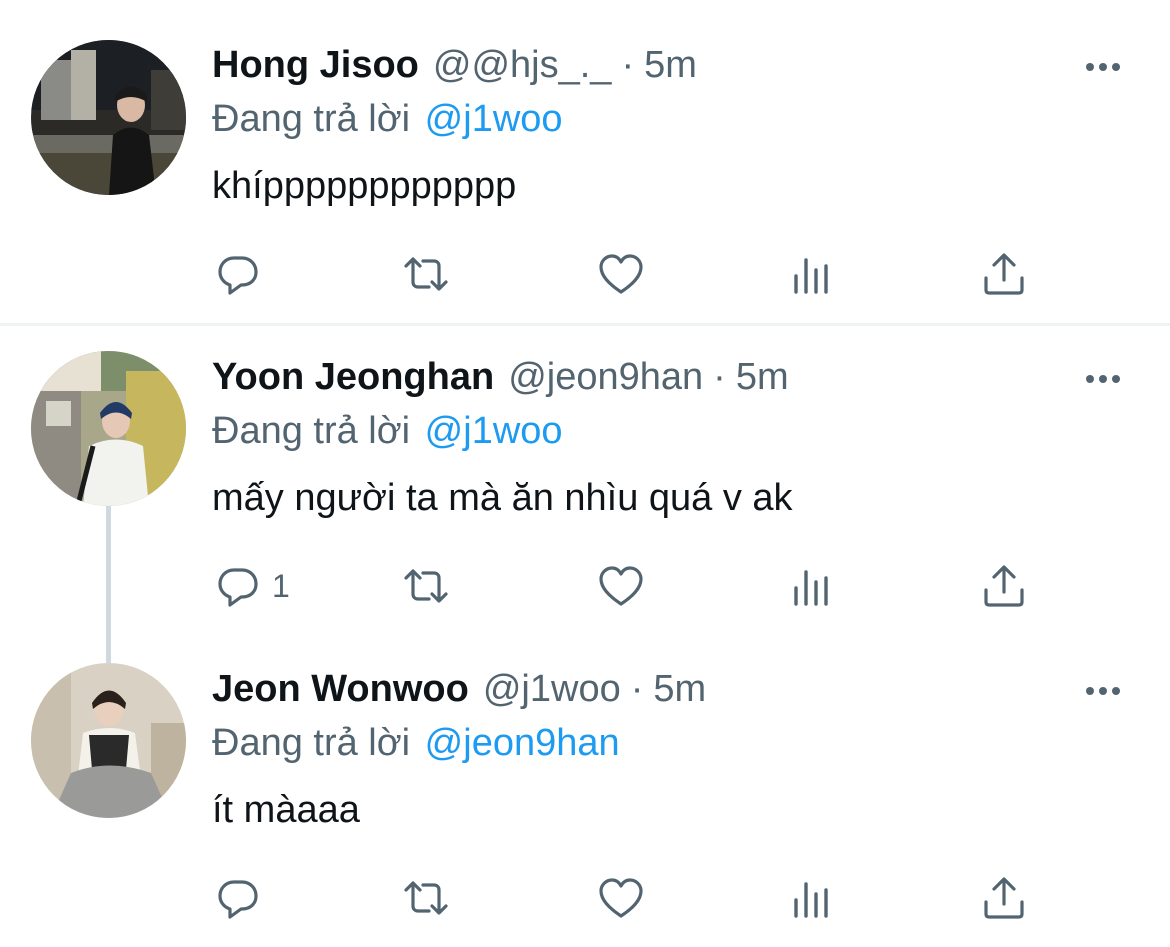 The width and height of the screenshot is (1170, 947). What do you see at coordinates (552, 689) in the screenshot?
I see `user-handle: @j1woo` at bounding box center [552, 689].